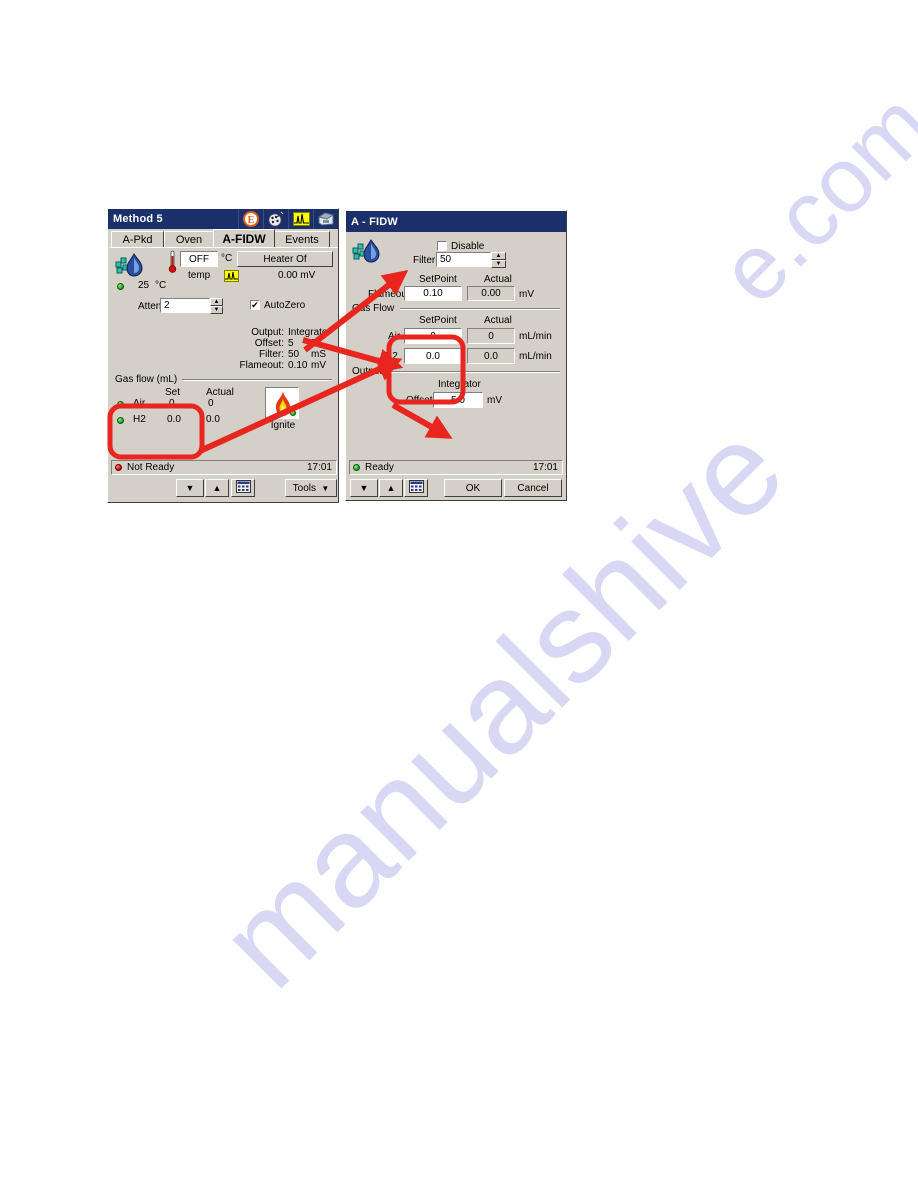  Describe the element at coordinates (391, 356) in the screenshot. I see `fidw-h2-label: H2` at that location.